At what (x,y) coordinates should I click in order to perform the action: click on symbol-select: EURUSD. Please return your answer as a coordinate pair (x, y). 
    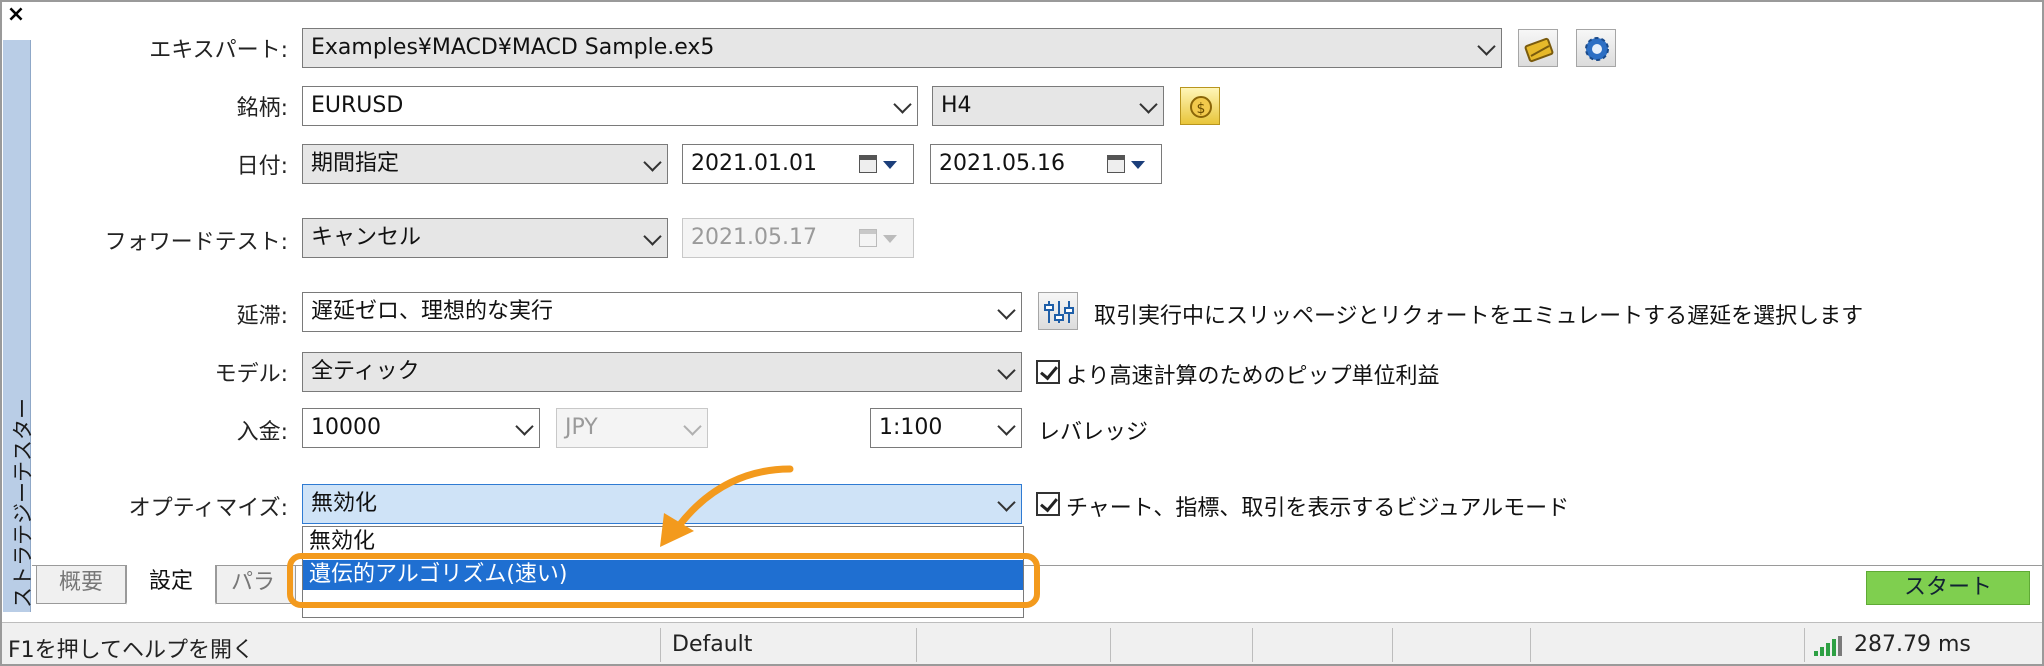
    Looking at the image, I should click on (610, 106).